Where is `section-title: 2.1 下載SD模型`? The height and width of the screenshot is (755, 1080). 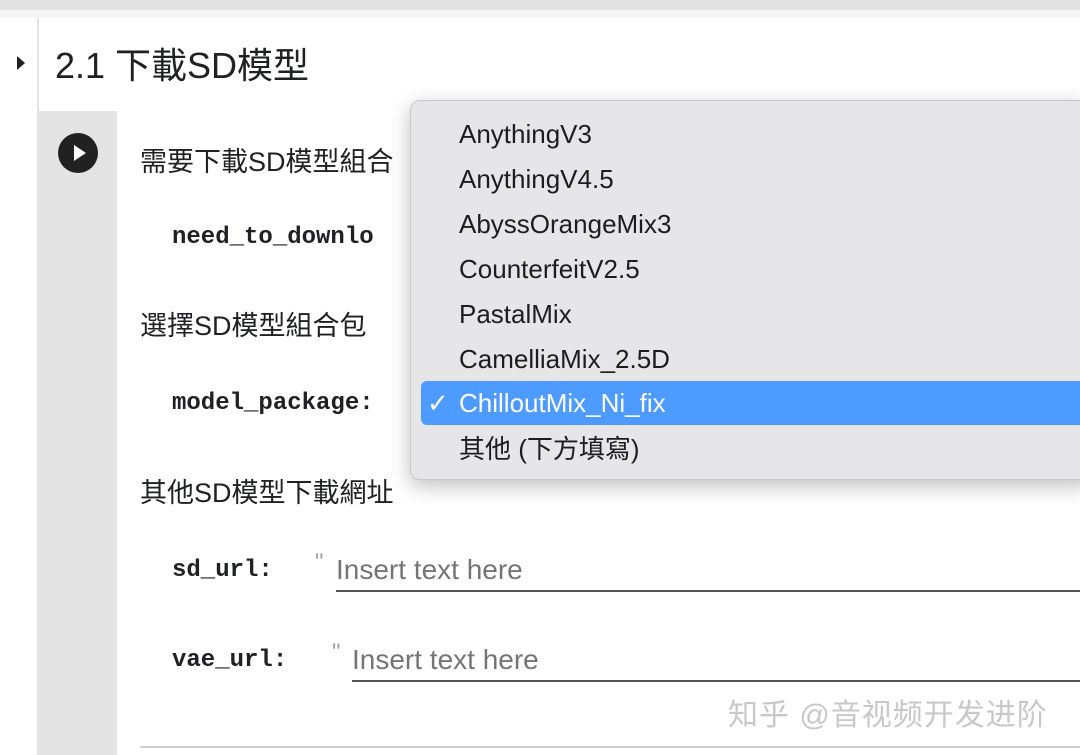
section-title: 2.1 下載SD模型 is located at coordinates (182, 65).